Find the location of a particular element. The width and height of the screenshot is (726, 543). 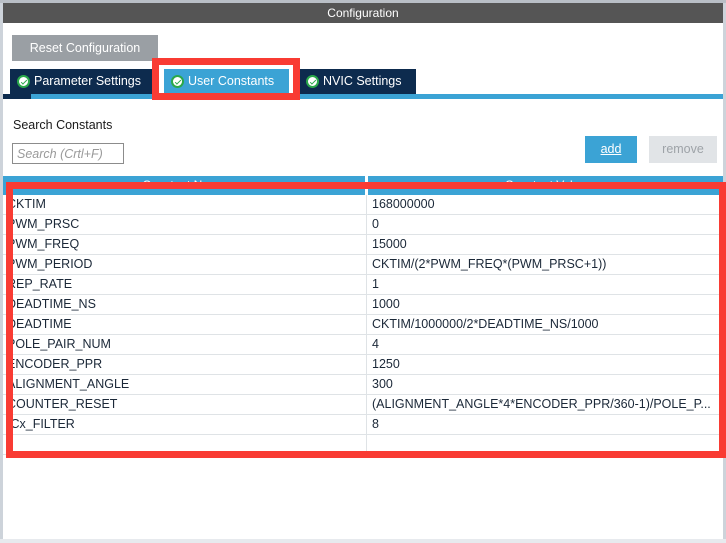

cell-constant-name: DEADTIME is located at coordinates (39, 324).